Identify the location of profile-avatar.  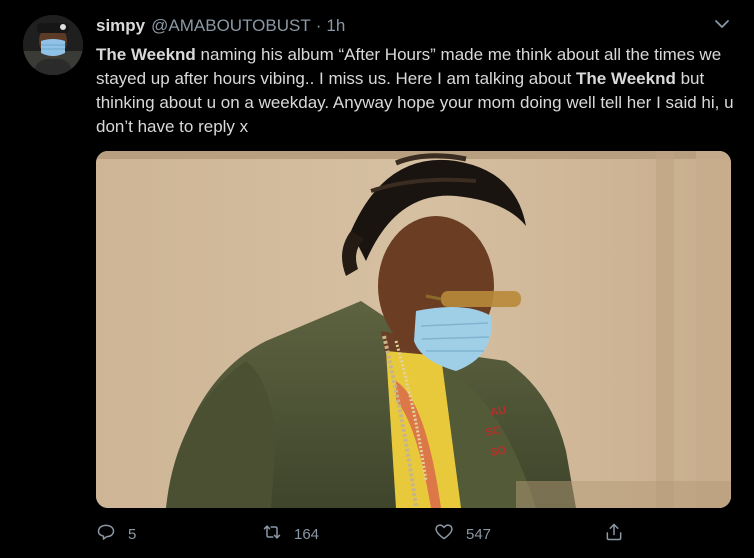
(53, 45).